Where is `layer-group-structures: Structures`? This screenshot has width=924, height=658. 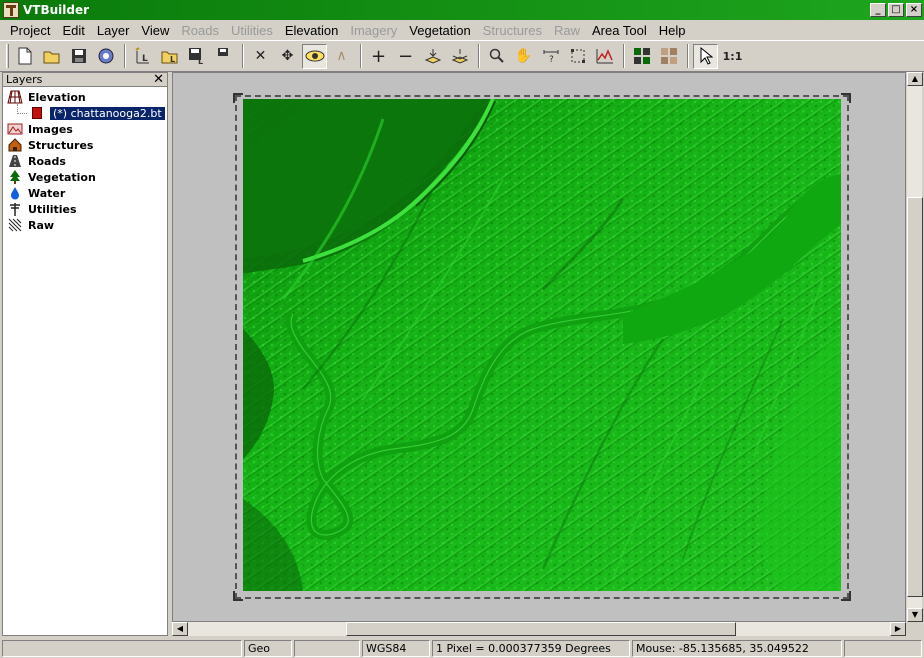
layer-group-structures: Structures is located at coordinates (85, 145).